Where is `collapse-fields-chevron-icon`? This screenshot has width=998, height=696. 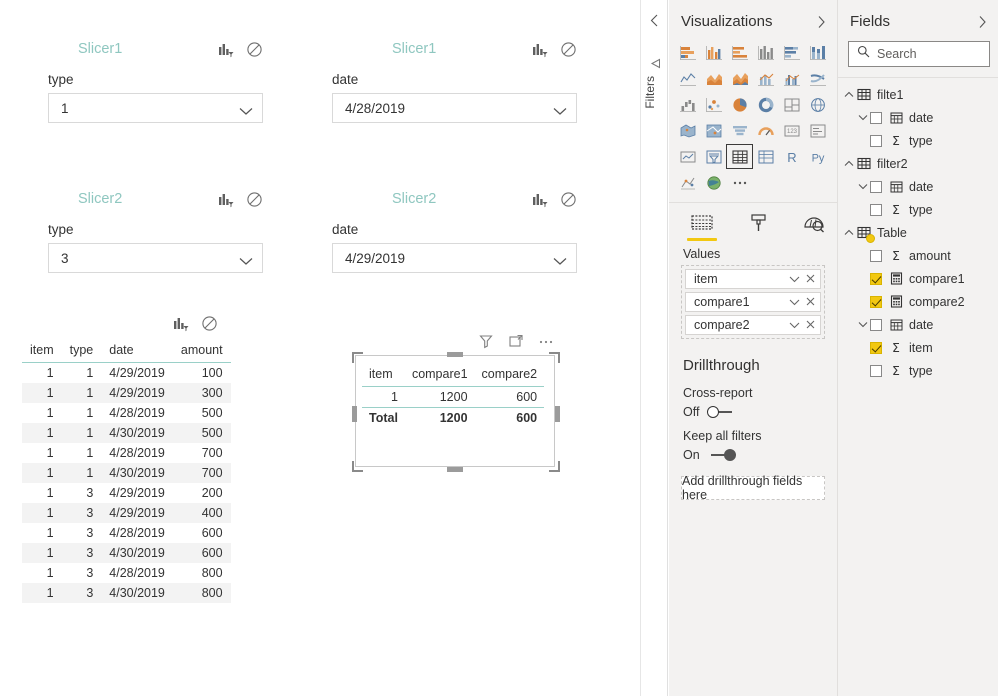
collapse-fields-chevron-icon is located at coordinates (982, 22).